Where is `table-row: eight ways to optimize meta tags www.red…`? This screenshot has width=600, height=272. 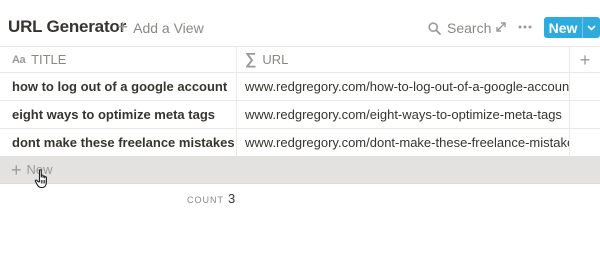 table-row: eight ways to optimize meta tags www.red… is located at coordinates (300, 115).